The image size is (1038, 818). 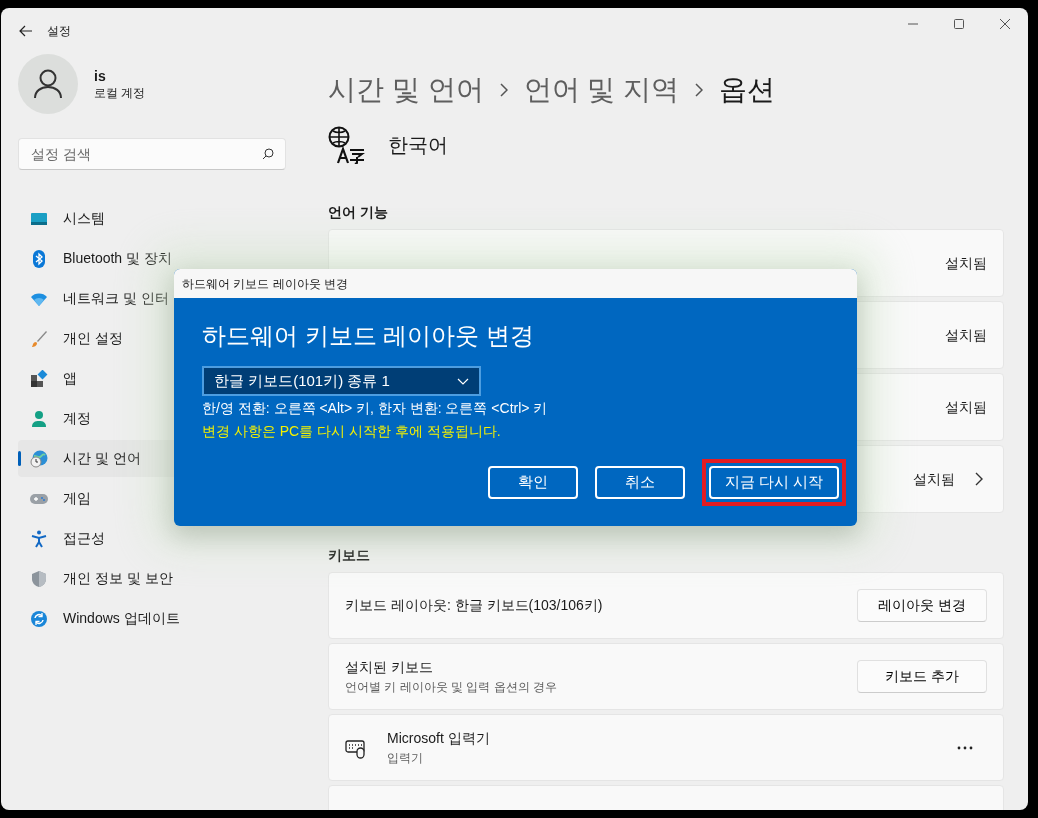 What do you see at coordinates (39, 458) in the screenshot?
I see `globe-clock-icon` at bounding box center [39, 458].